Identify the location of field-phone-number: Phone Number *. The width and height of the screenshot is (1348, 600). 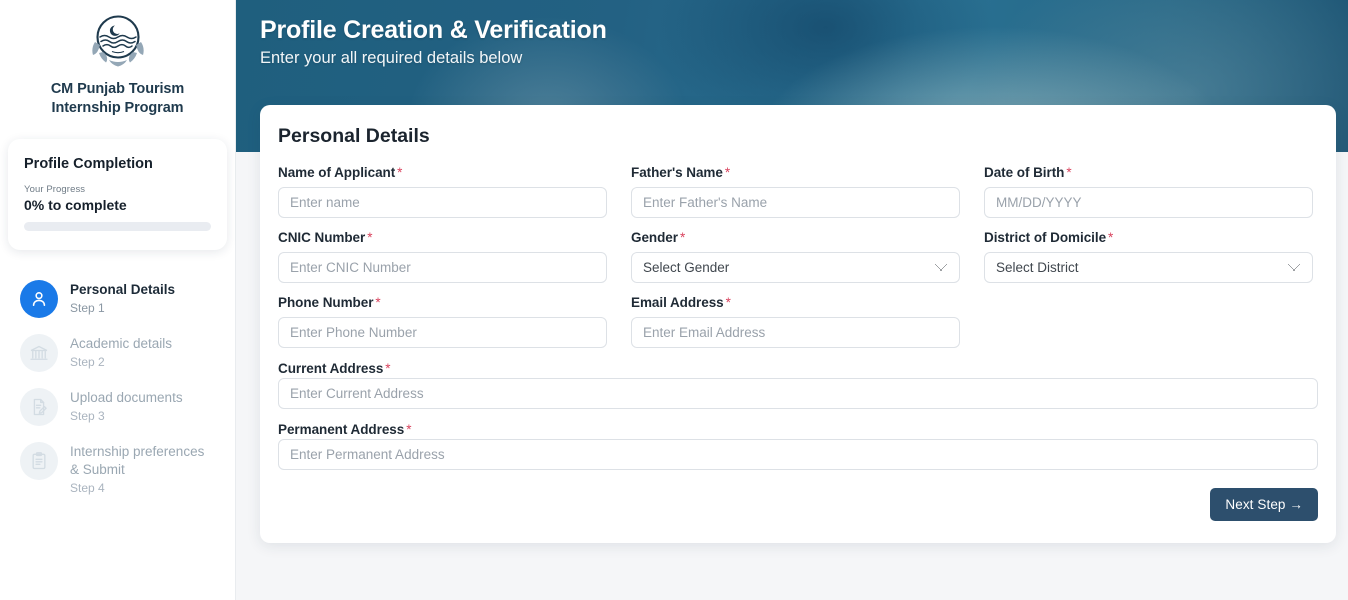
(442, 321).